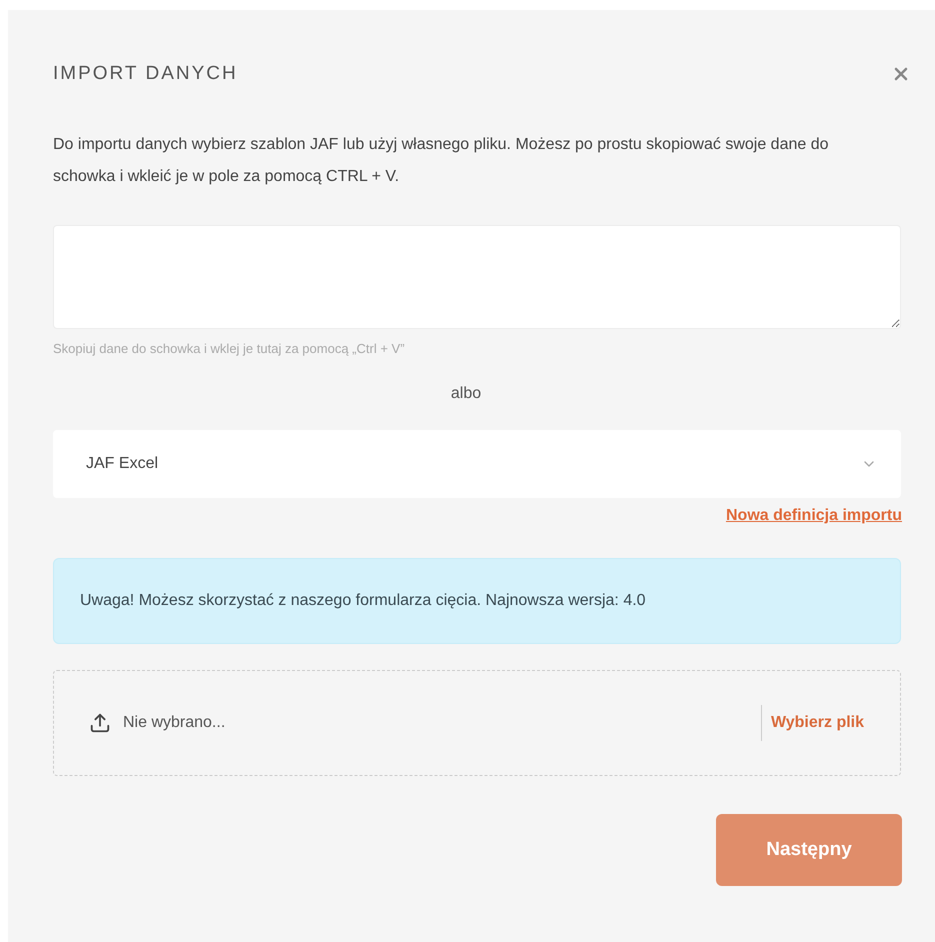  I want to click on file-dropzone: Nie wybrano... Wybierz plik, so click(477, 723).